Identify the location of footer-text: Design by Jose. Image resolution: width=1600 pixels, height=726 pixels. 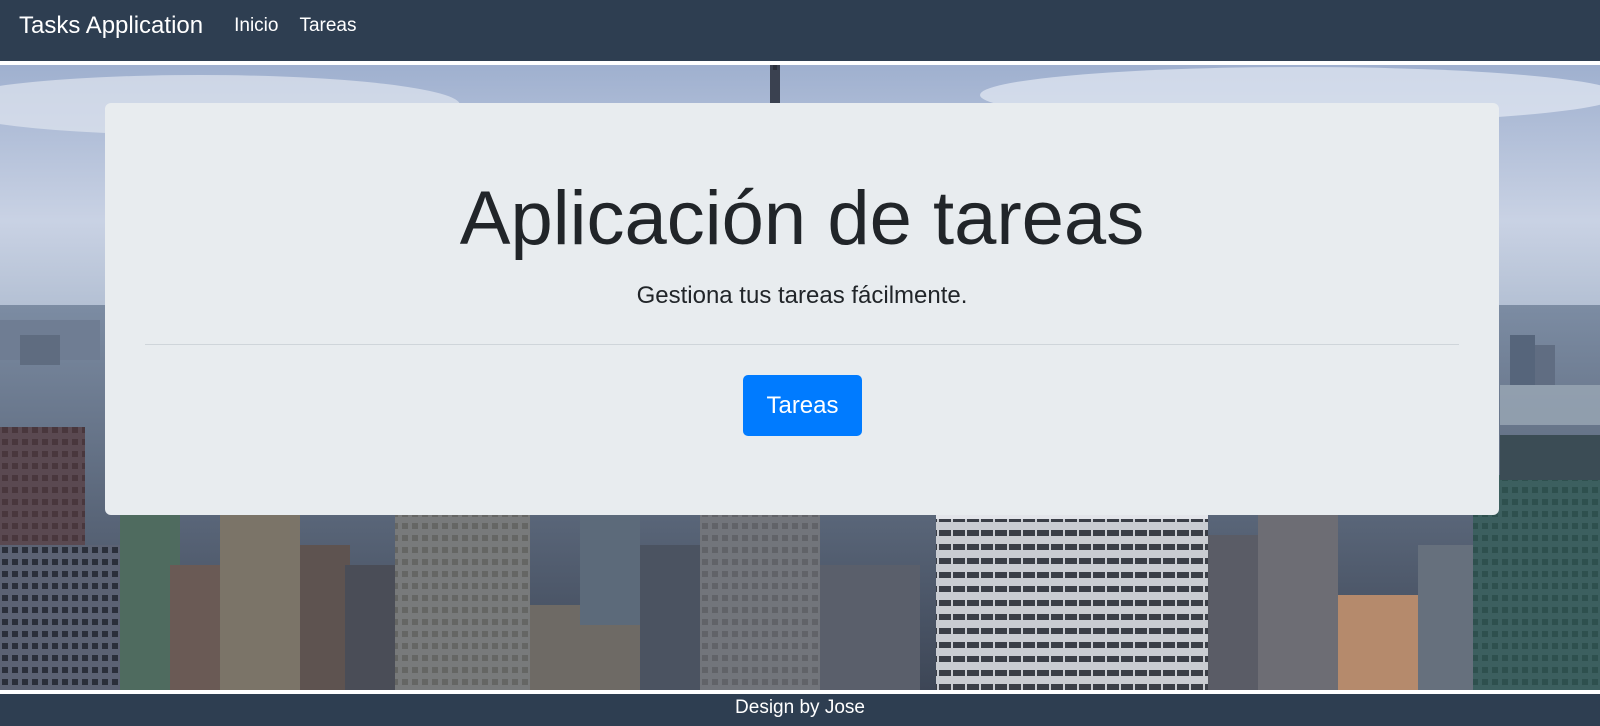
(800, 707).